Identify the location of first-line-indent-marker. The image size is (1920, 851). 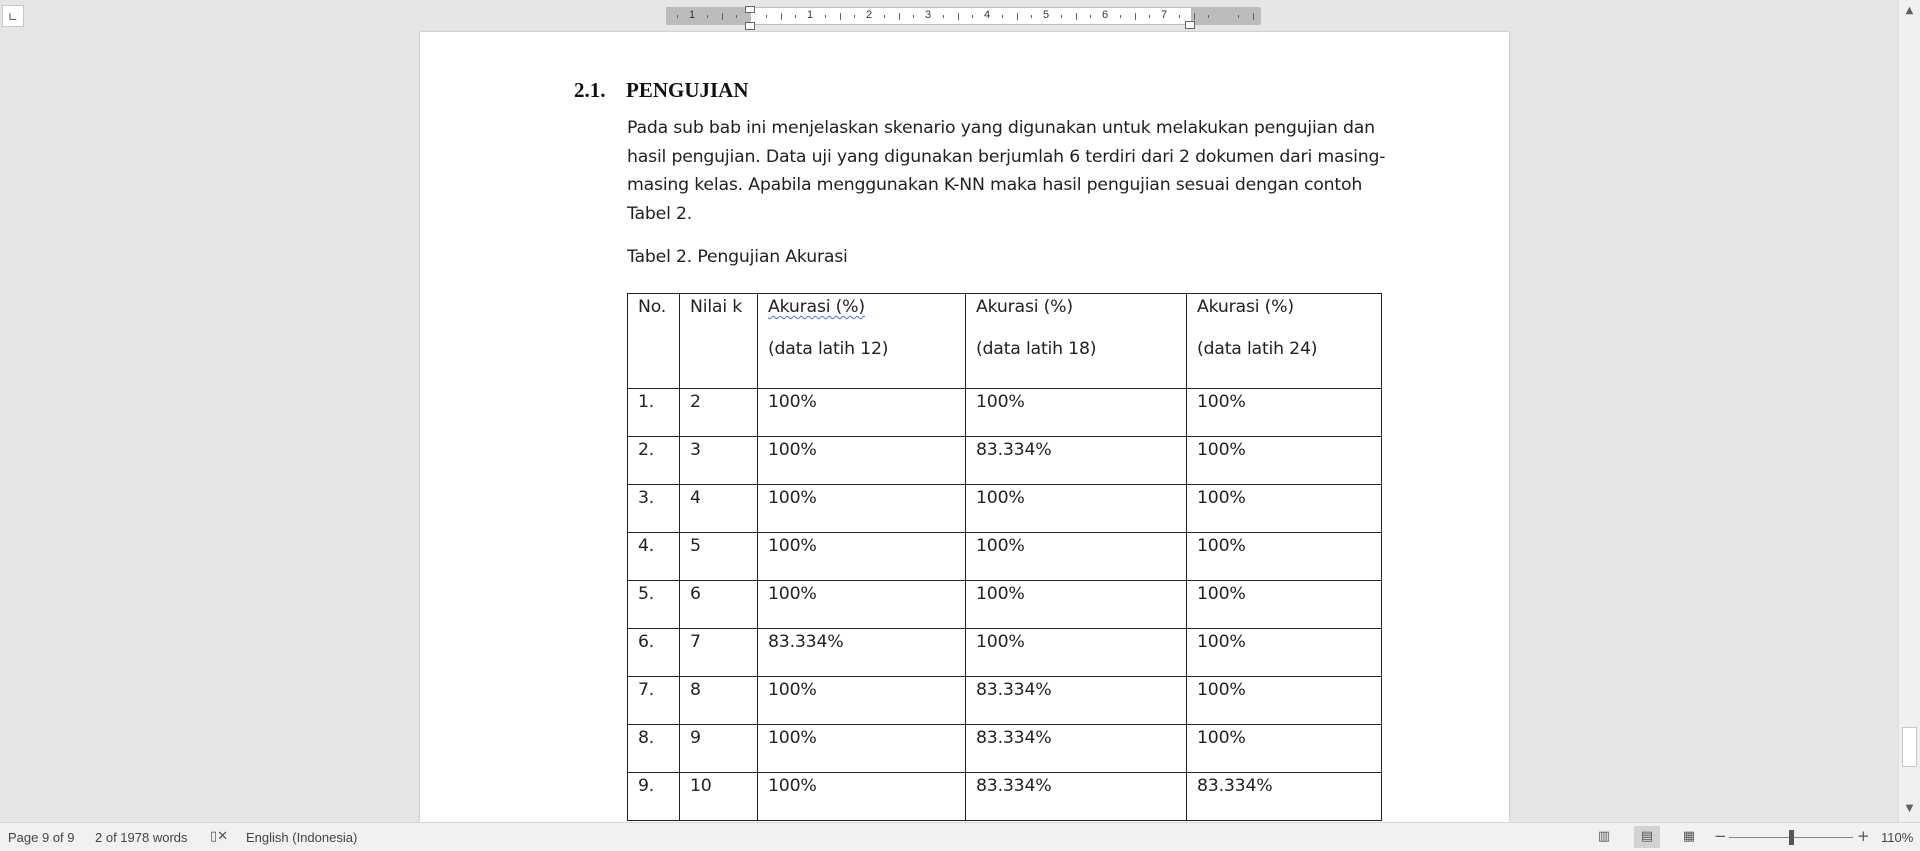
(750, 9).